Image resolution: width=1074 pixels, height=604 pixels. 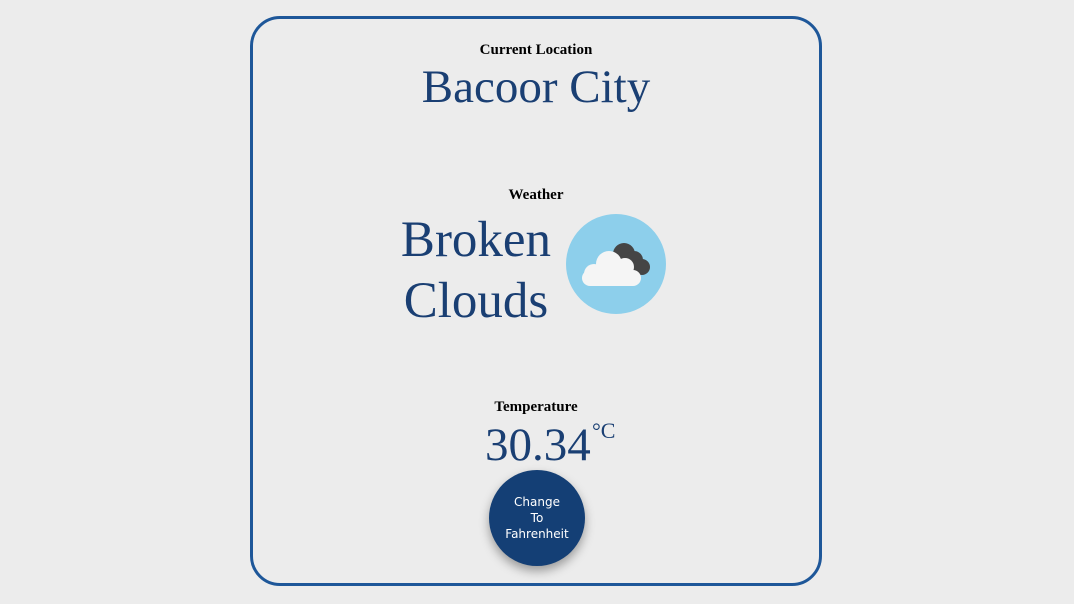 I want to click on location-label: Current Location, so click(x=536, y=50).